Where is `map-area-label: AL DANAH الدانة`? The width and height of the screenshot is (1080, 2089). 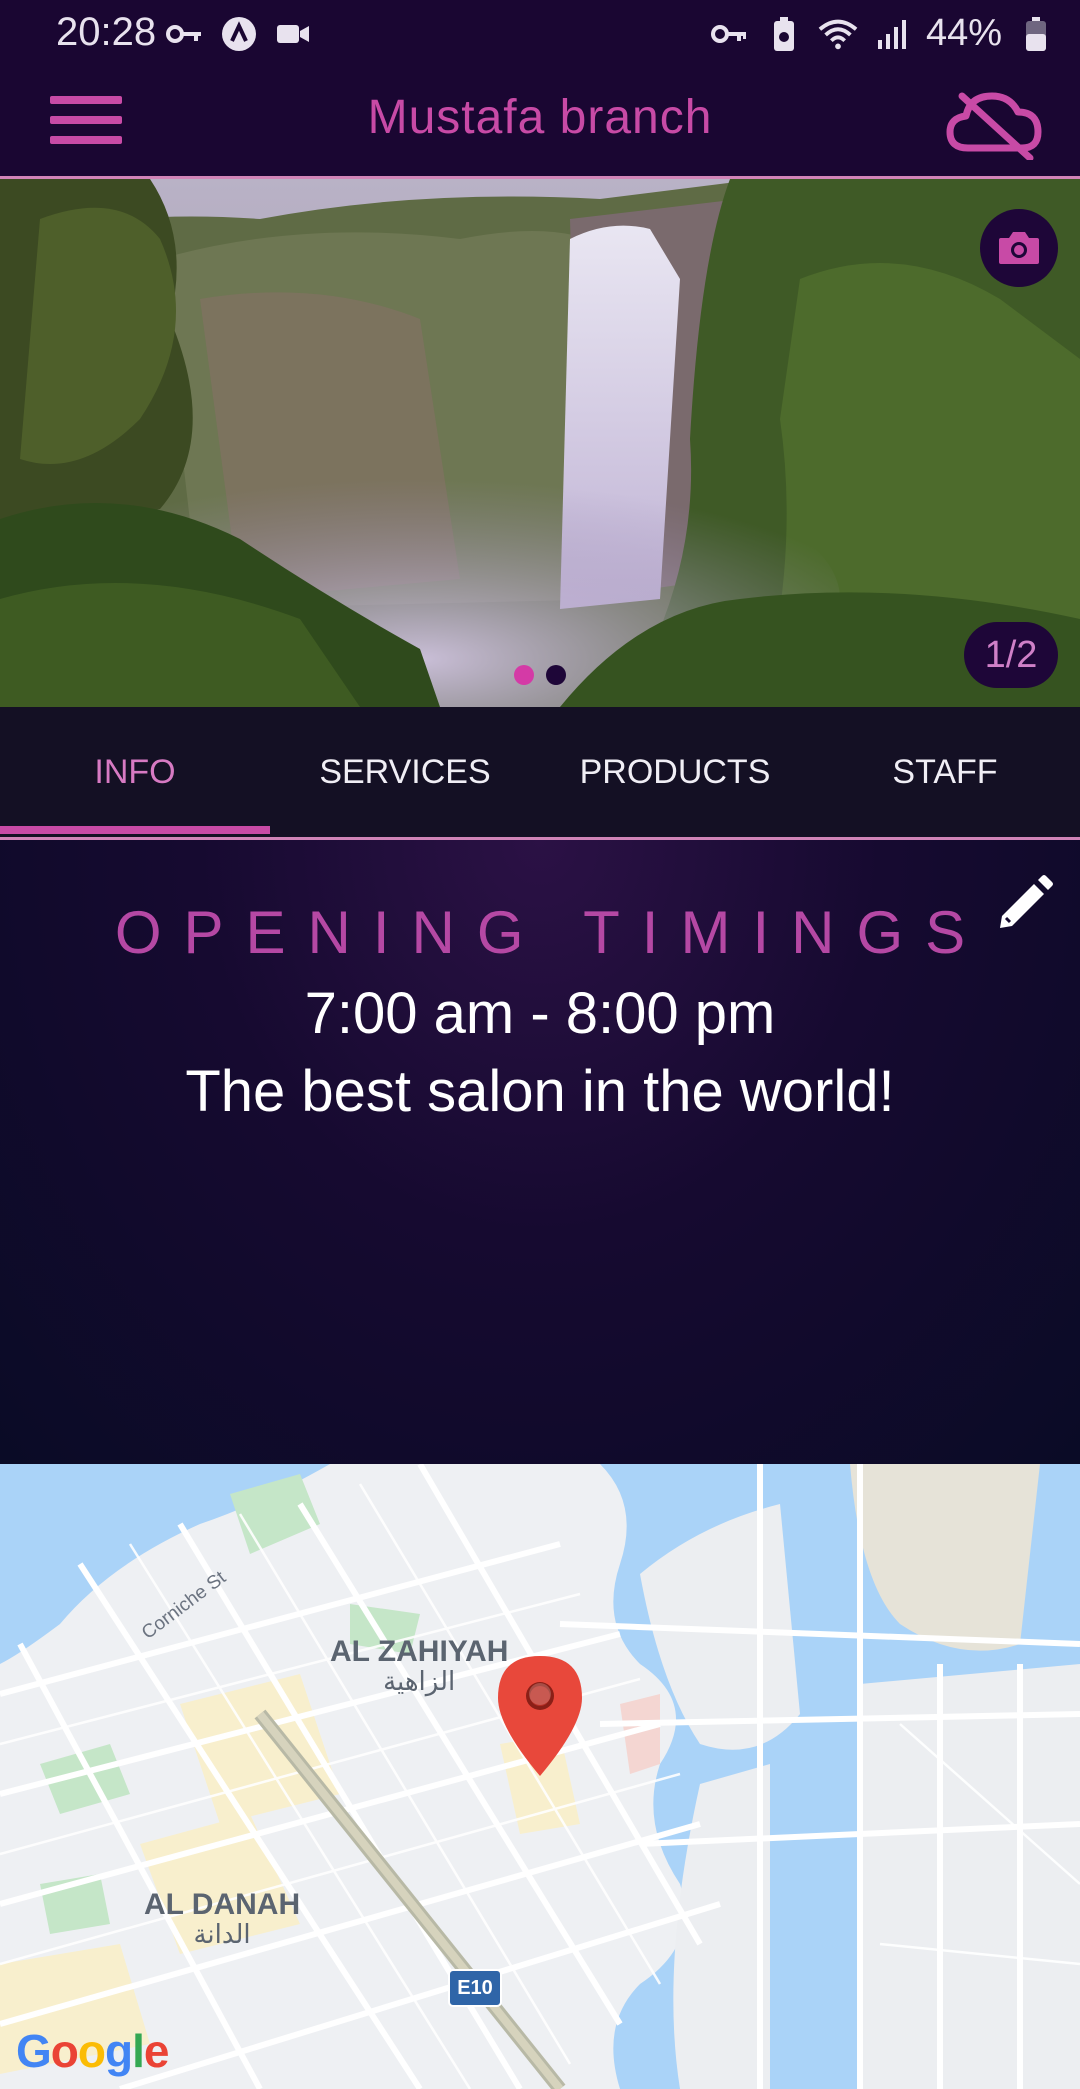
map-area-label: AL DANAH الدانة is located at coordinates (222, 1918).